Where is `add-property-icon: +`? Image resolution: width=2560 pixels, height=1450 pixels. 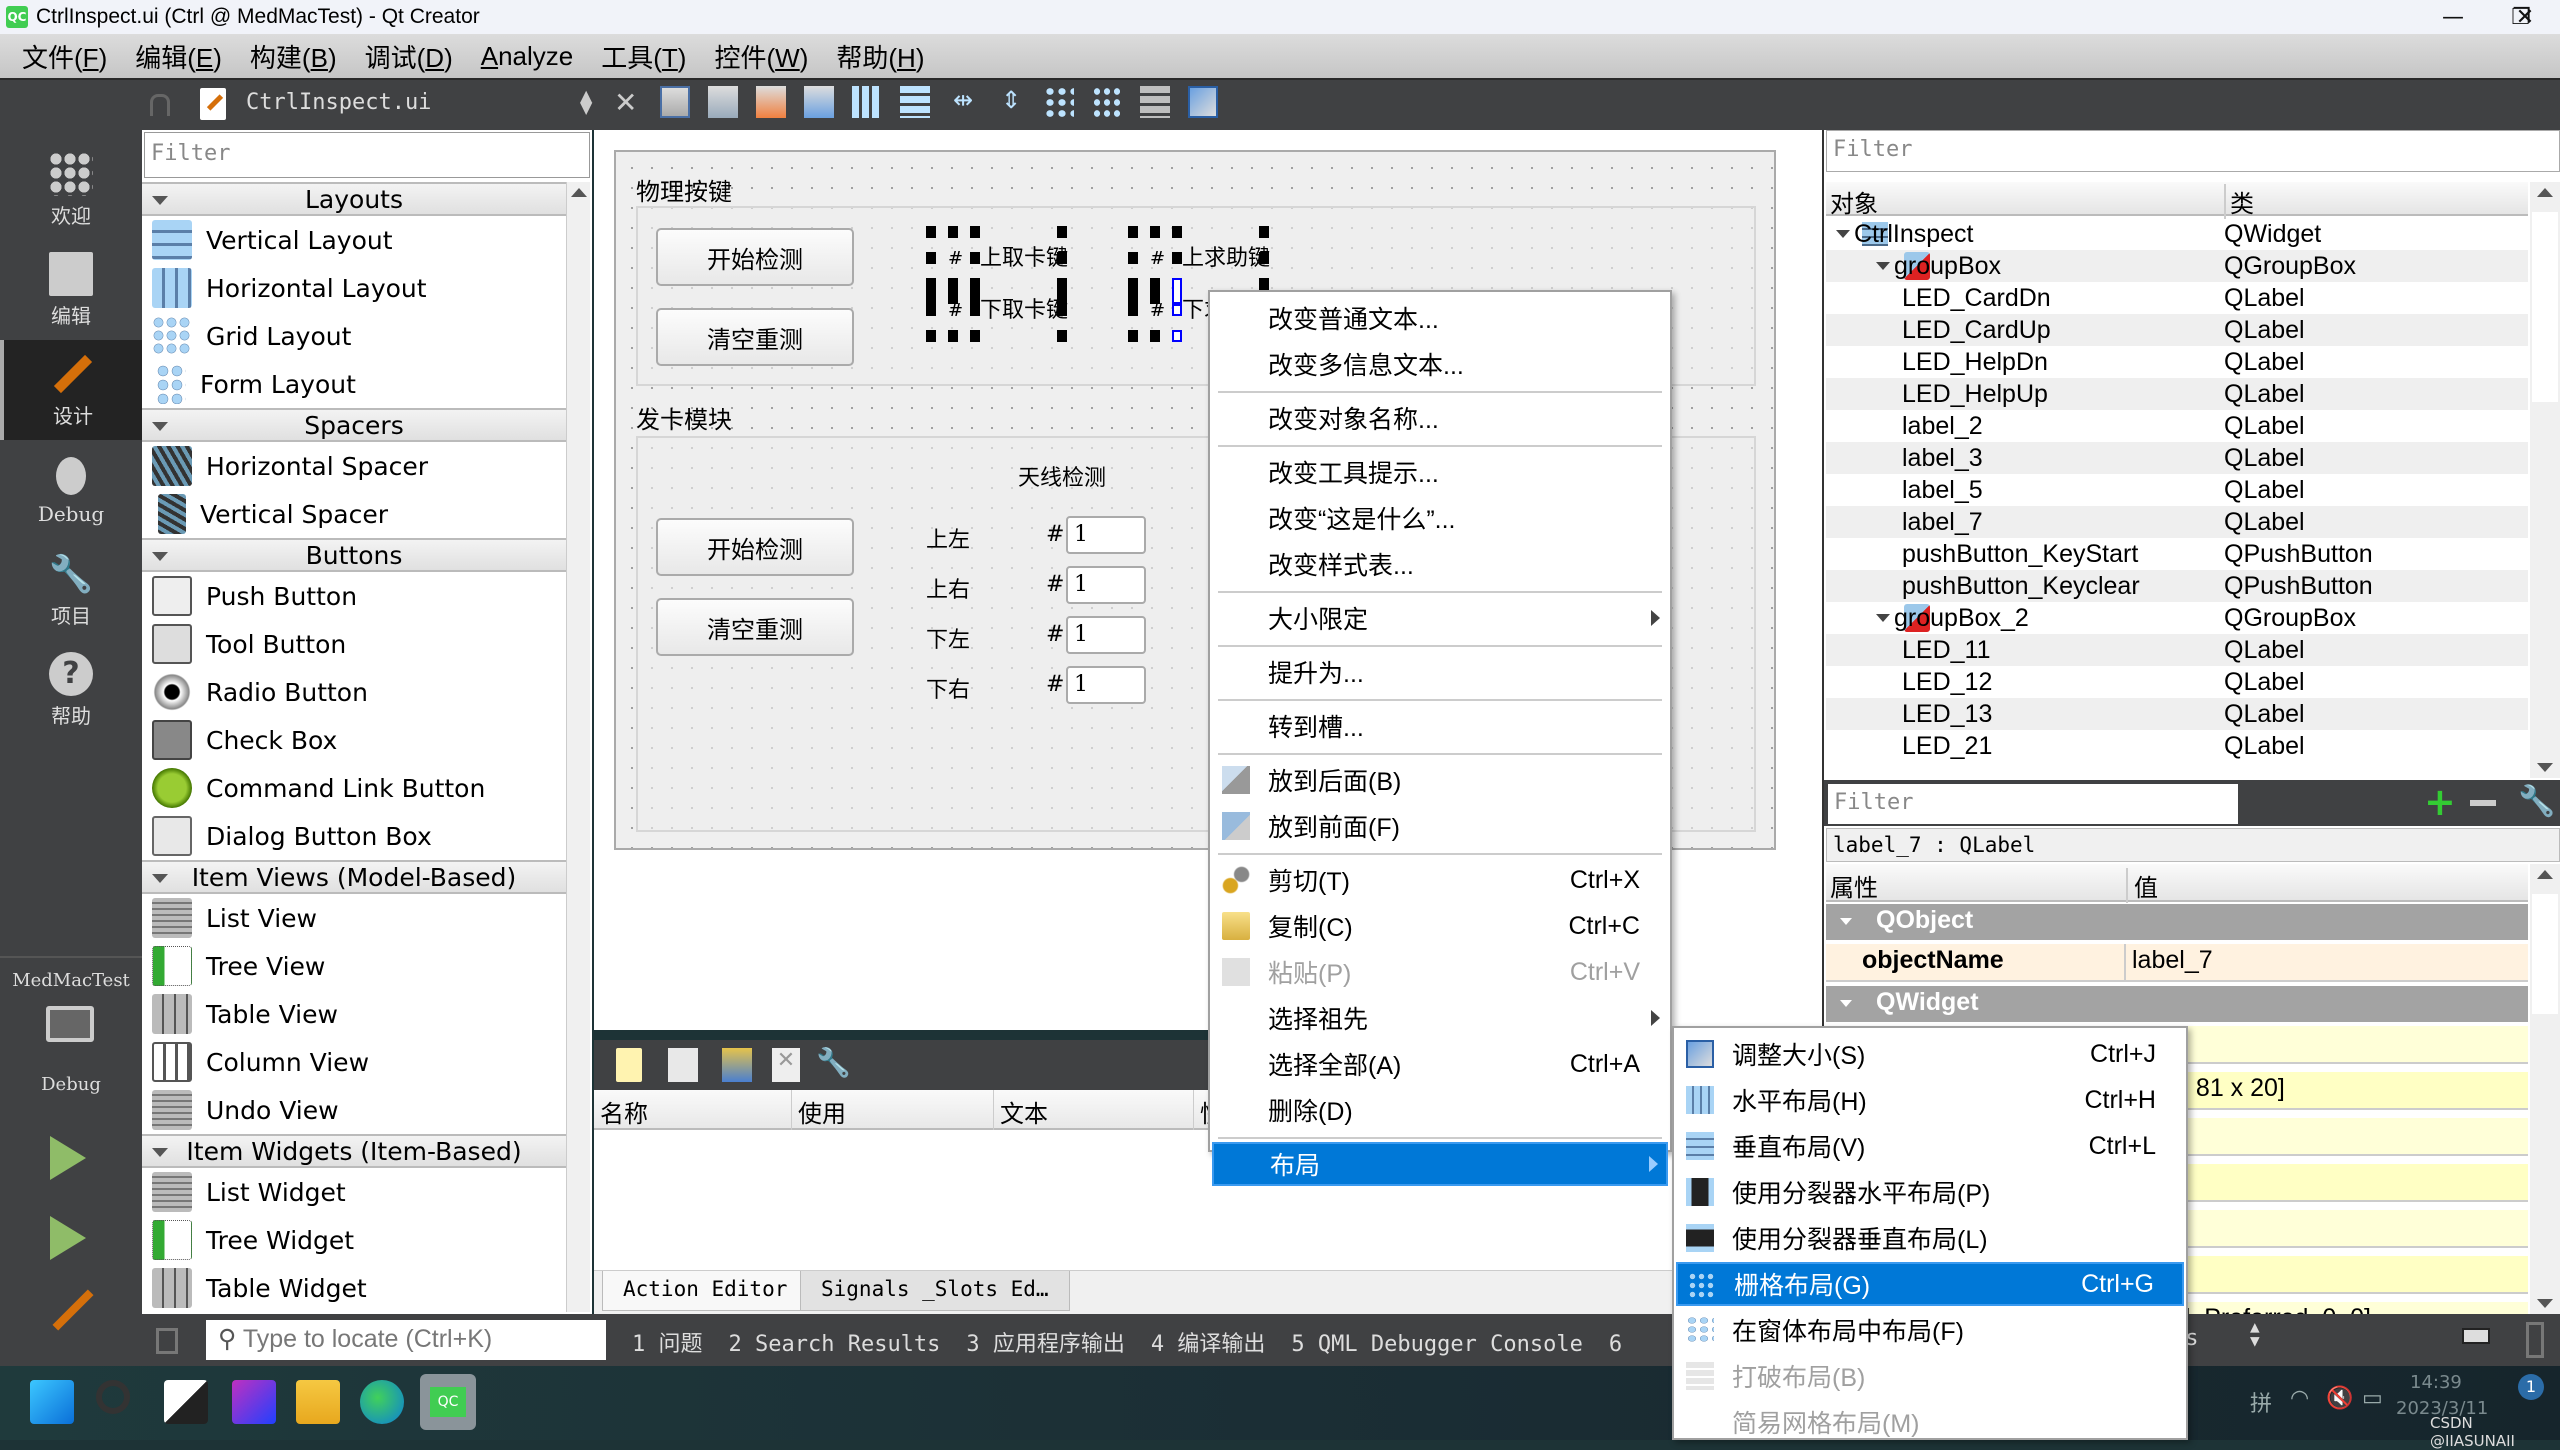
add-property-icon: + is located at coordinates (2440, 802).